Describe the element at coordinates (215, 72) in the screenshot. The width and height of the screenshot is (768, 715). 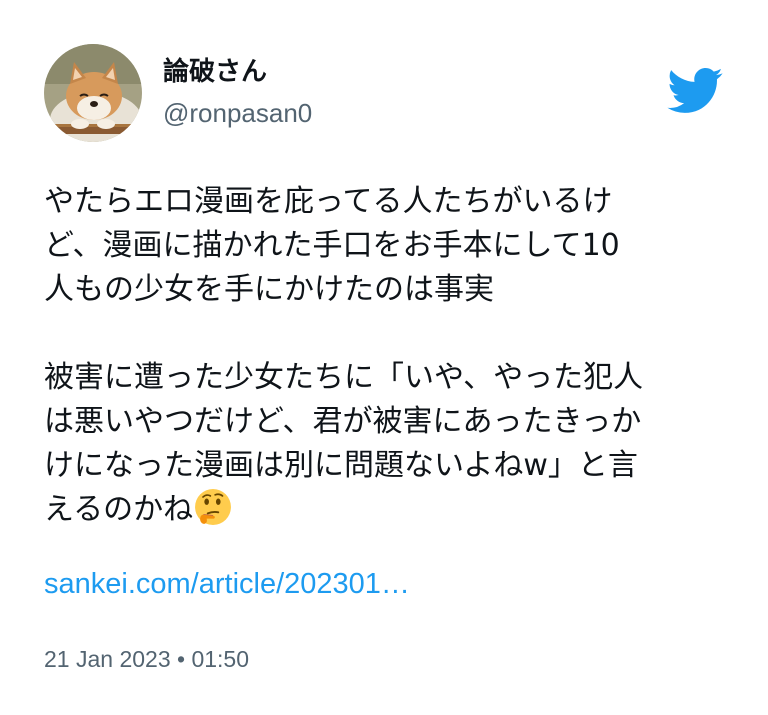
I see `author-display-name: 論破さん` at that location.